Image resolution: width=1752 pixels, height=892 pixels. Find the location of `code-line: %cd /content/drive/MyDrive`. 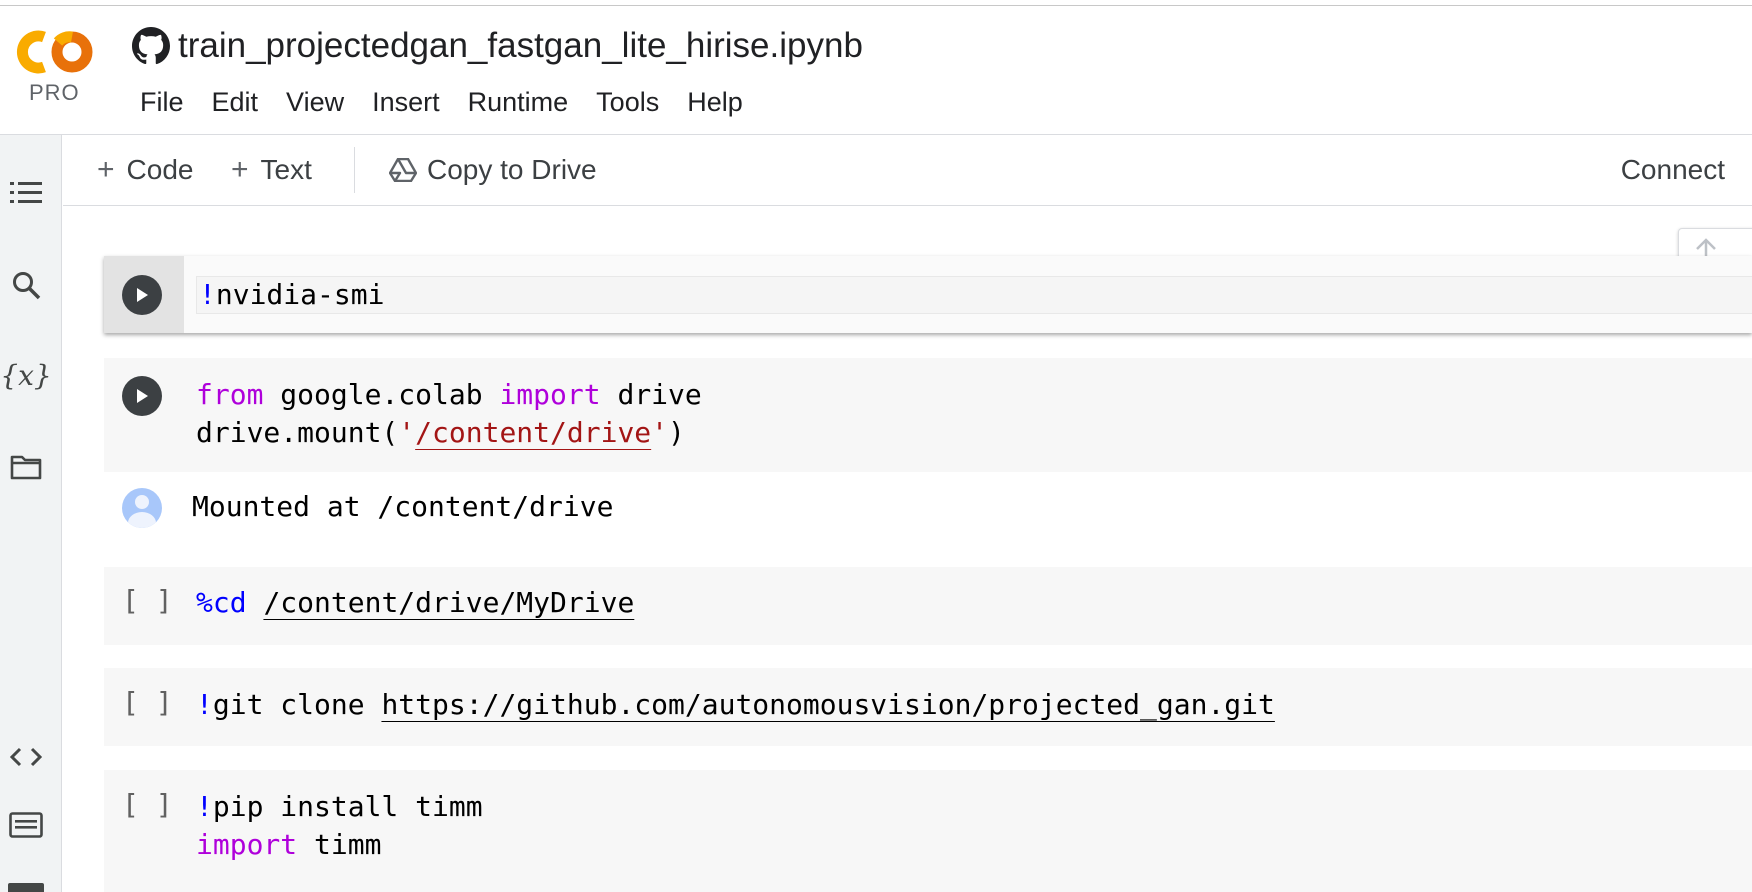

code-line: %cd /content/drive/MyDrive is located at coordinates (415, 603).